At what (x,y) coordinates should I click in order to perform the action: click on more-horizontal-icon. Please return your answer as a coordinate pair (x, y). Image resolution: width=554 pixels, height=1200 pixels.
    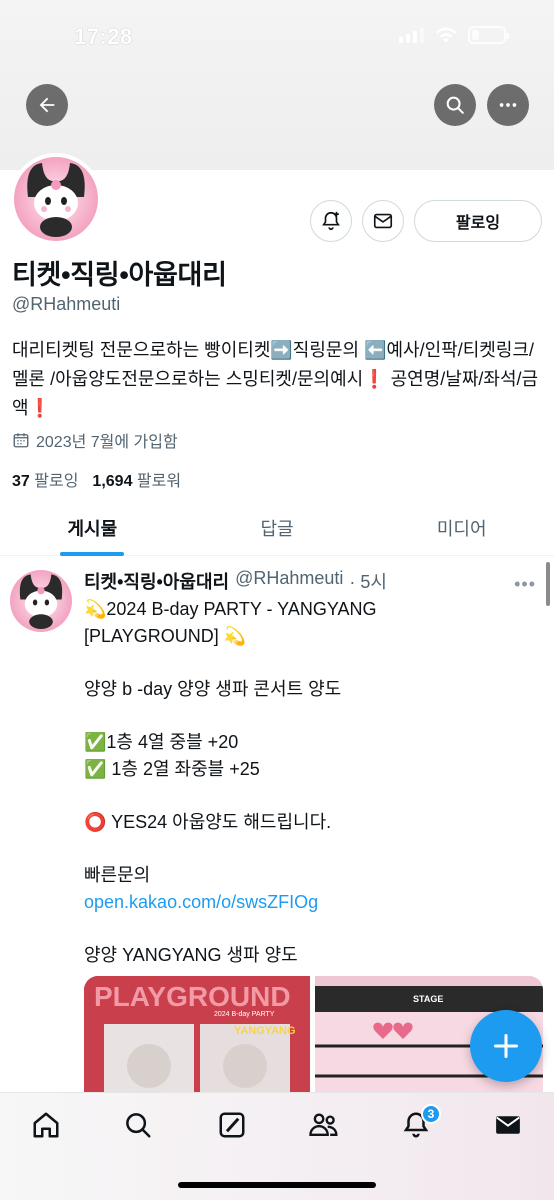
    Looking at the image, I should click on (508, 105).